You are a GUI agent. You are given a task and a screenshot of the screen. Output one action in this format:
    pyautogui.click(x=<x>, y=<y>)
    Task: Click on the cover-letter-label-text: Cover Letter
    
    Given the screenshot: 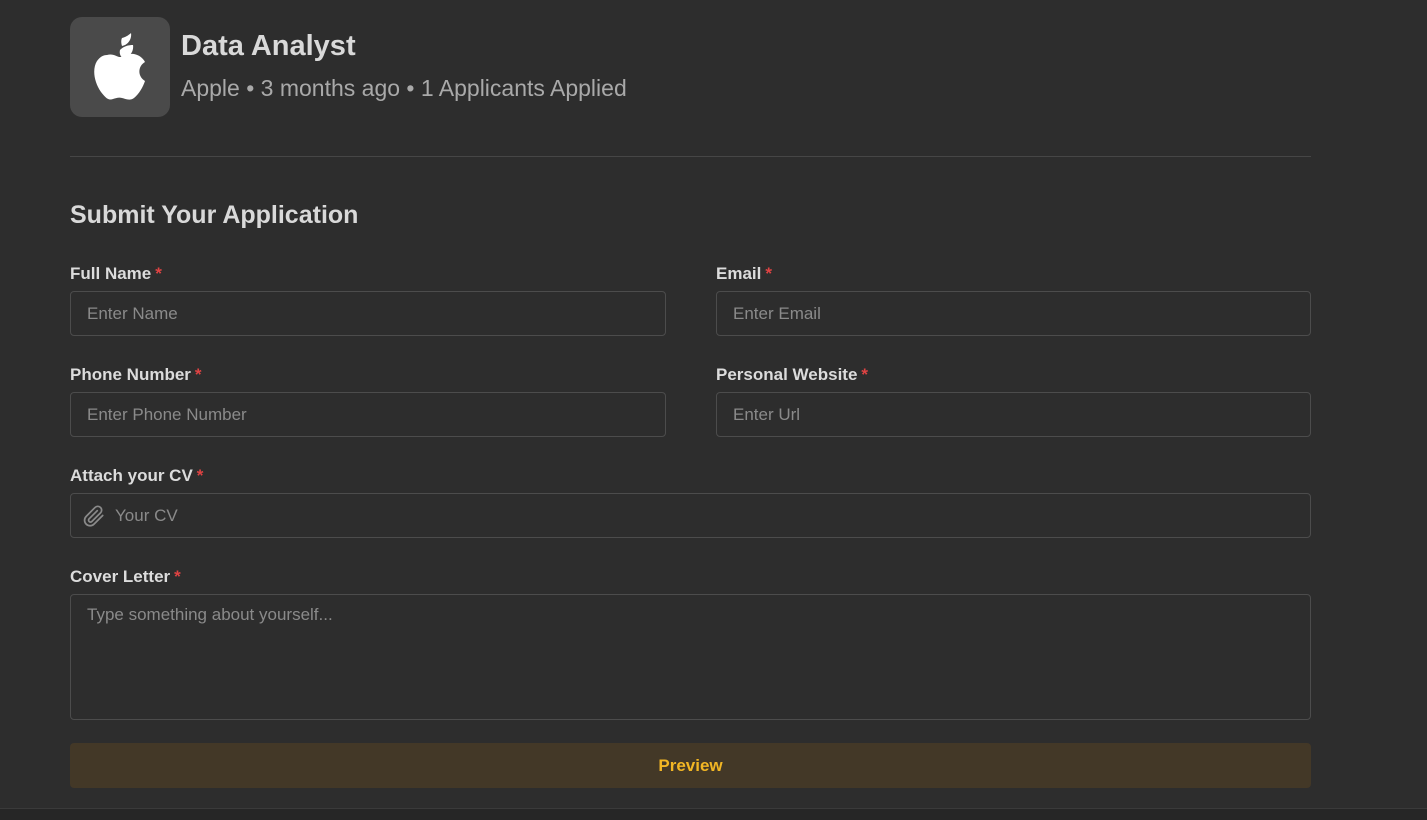 What is the action you would take?
    pyautogui.click(x=120, y=576)
    